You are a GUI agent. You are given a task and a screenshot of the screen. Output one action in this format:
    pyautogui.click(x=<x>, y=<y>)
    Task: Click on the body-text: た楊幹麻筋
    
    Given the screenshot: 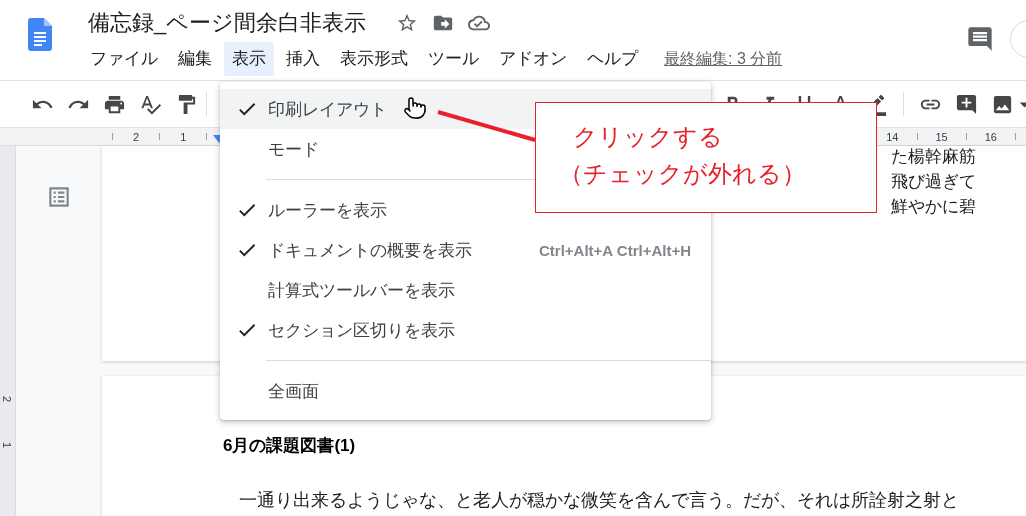 What is the action you would take?
    pyautogui.click(x=933, y=157)
    